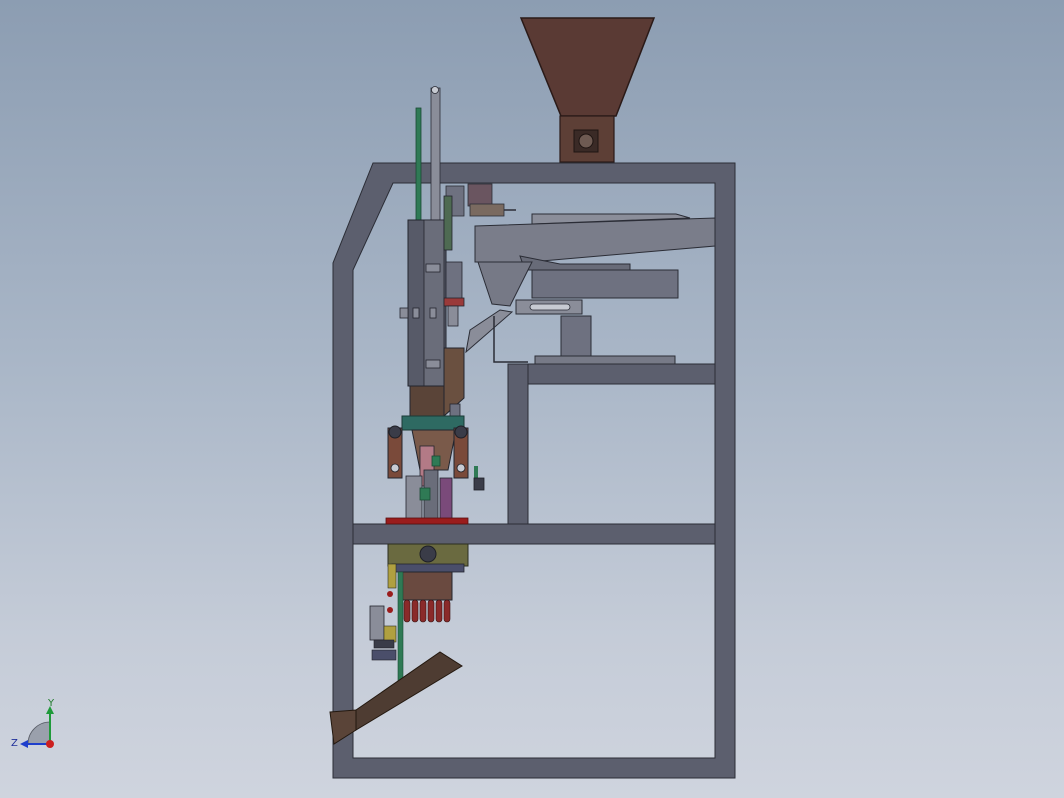  What do you see at coordinates (50, 744) in the screenshot?
I see `x-axis-dot` at bounding box center [50, 744].